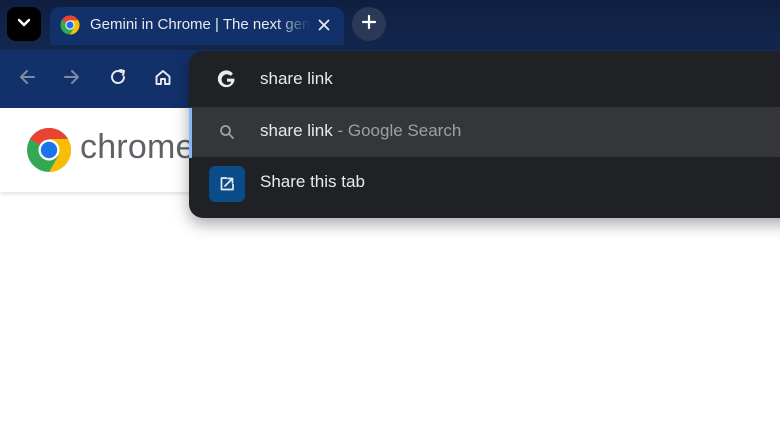 The width and height of the screenshot is (780, 438). I want to click on arrow-right-icon, so click(72, 79).